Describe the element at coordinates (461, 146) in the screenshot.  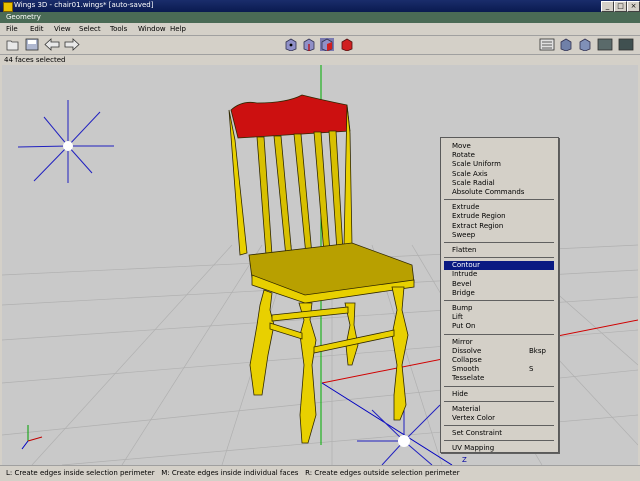
I see `menu-item-label: Move` at that location.